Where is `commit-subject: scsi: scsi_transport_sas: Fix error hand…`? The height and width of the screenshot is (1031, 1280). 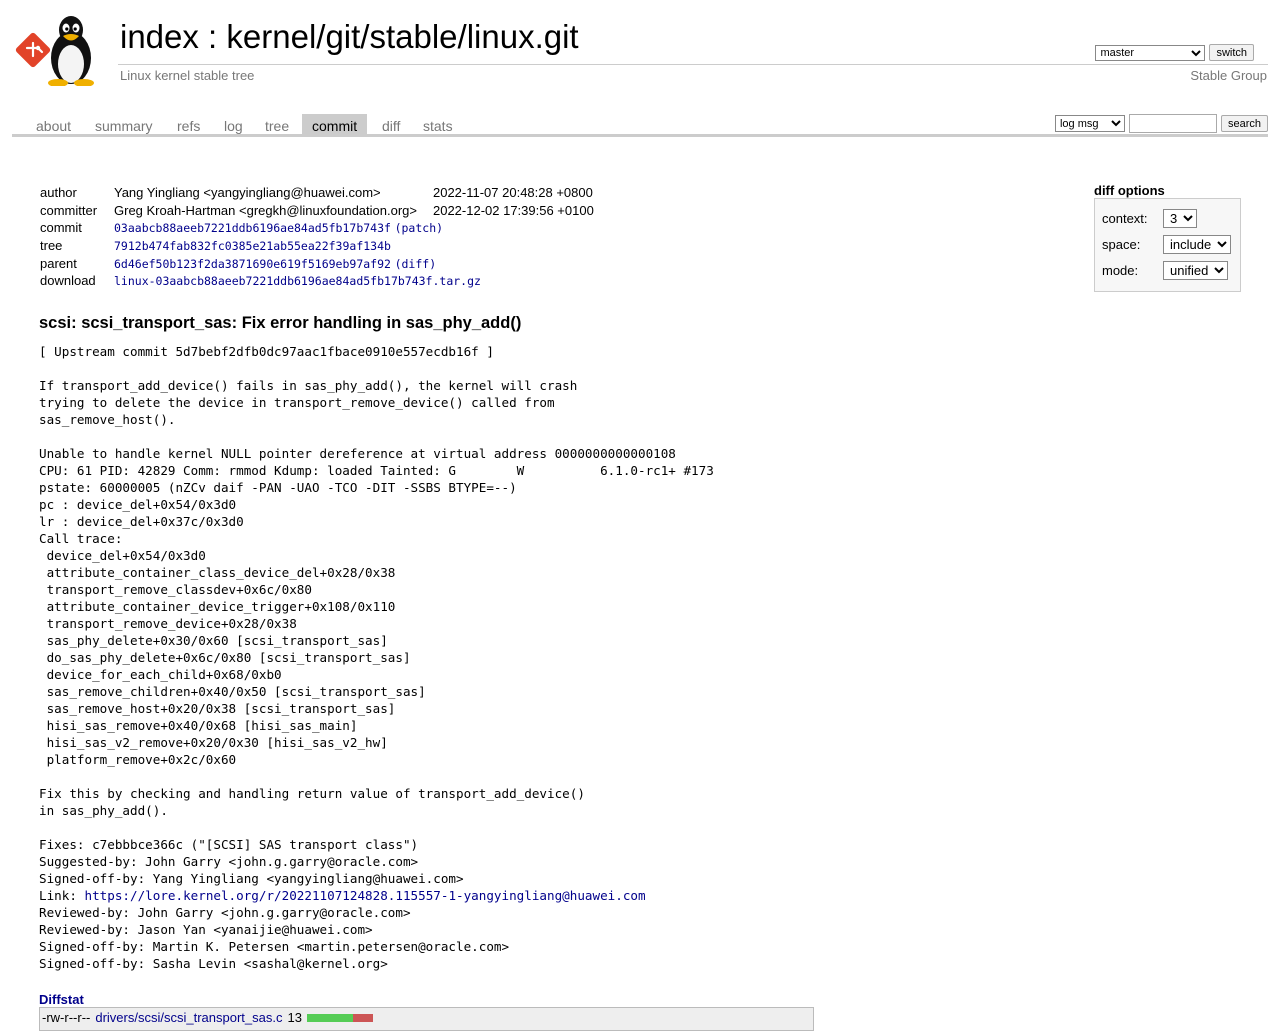 commit-subject: scsi: scsi_transport_sas: Fix error hand… is located at coordinates (280, 323).